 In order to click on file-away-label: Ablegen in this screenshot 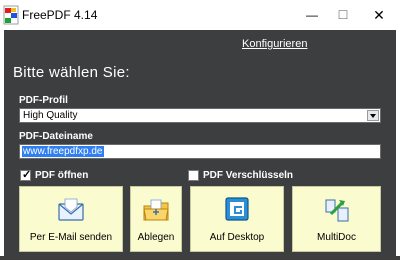, I will do `click(156, 237)`.